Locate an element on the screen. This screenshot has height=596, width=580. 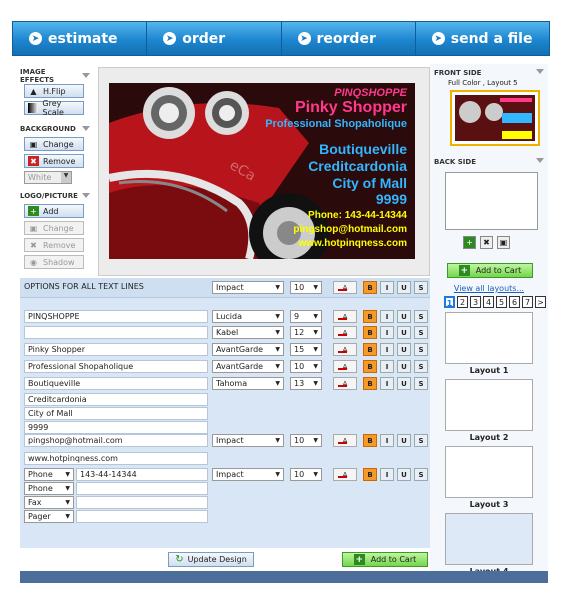
page-1: 1 is located at coordinates (449, 302).